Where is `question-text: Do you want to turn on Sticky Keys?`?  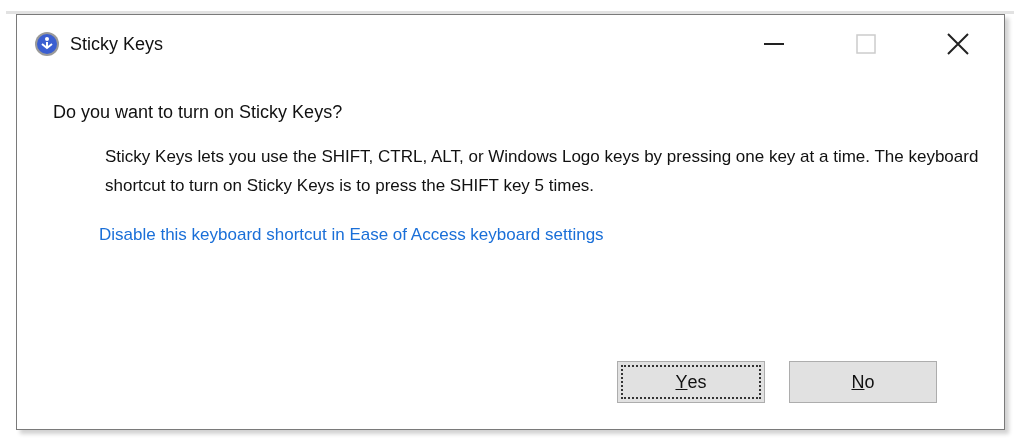
question-text: Do you want to turn on Sticky Keys? is located at coordinates (198, 112).